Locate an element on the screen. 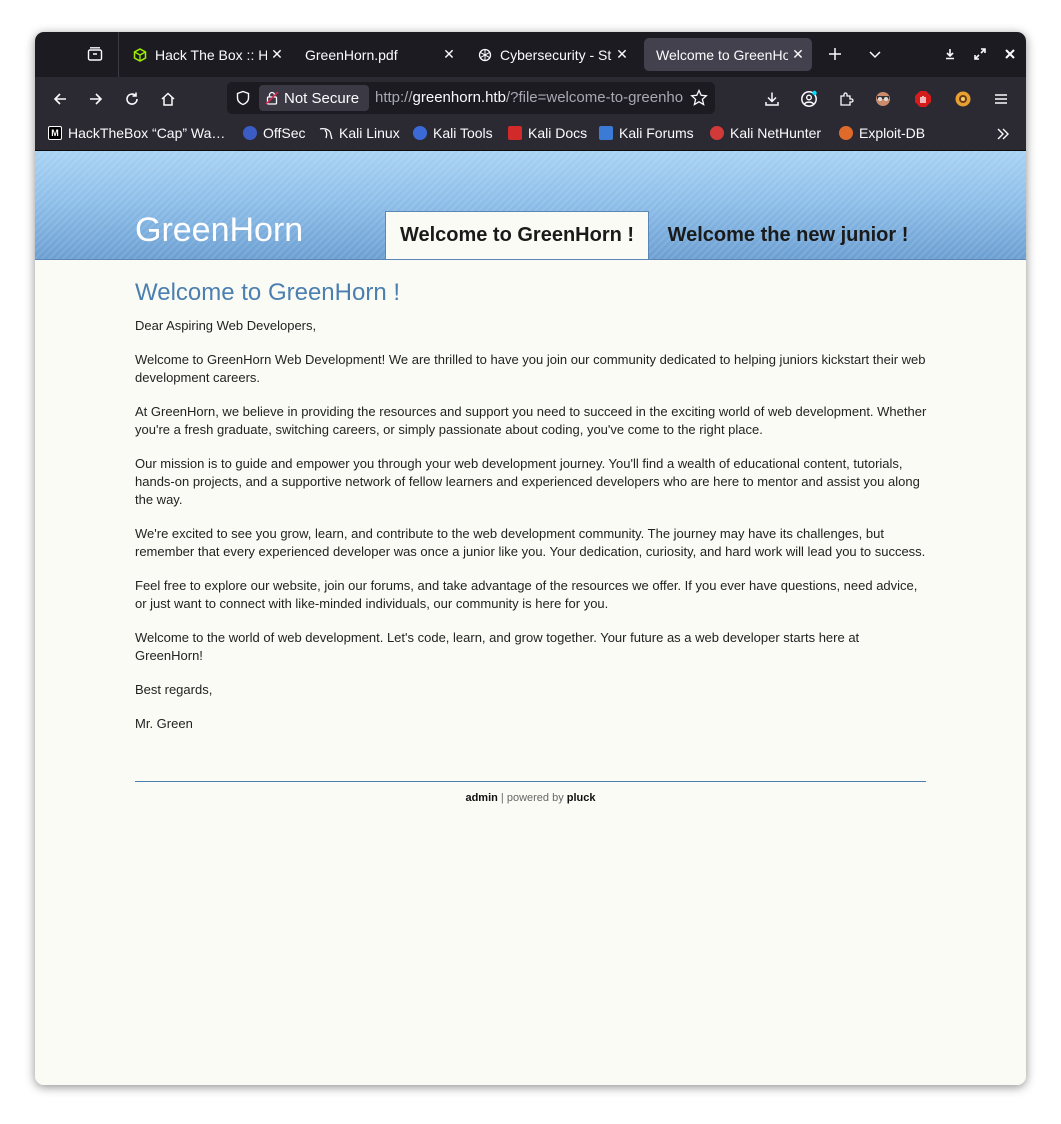 The image size is (1061, 1124). medium-icon: M is located at coordinates (55, 133).